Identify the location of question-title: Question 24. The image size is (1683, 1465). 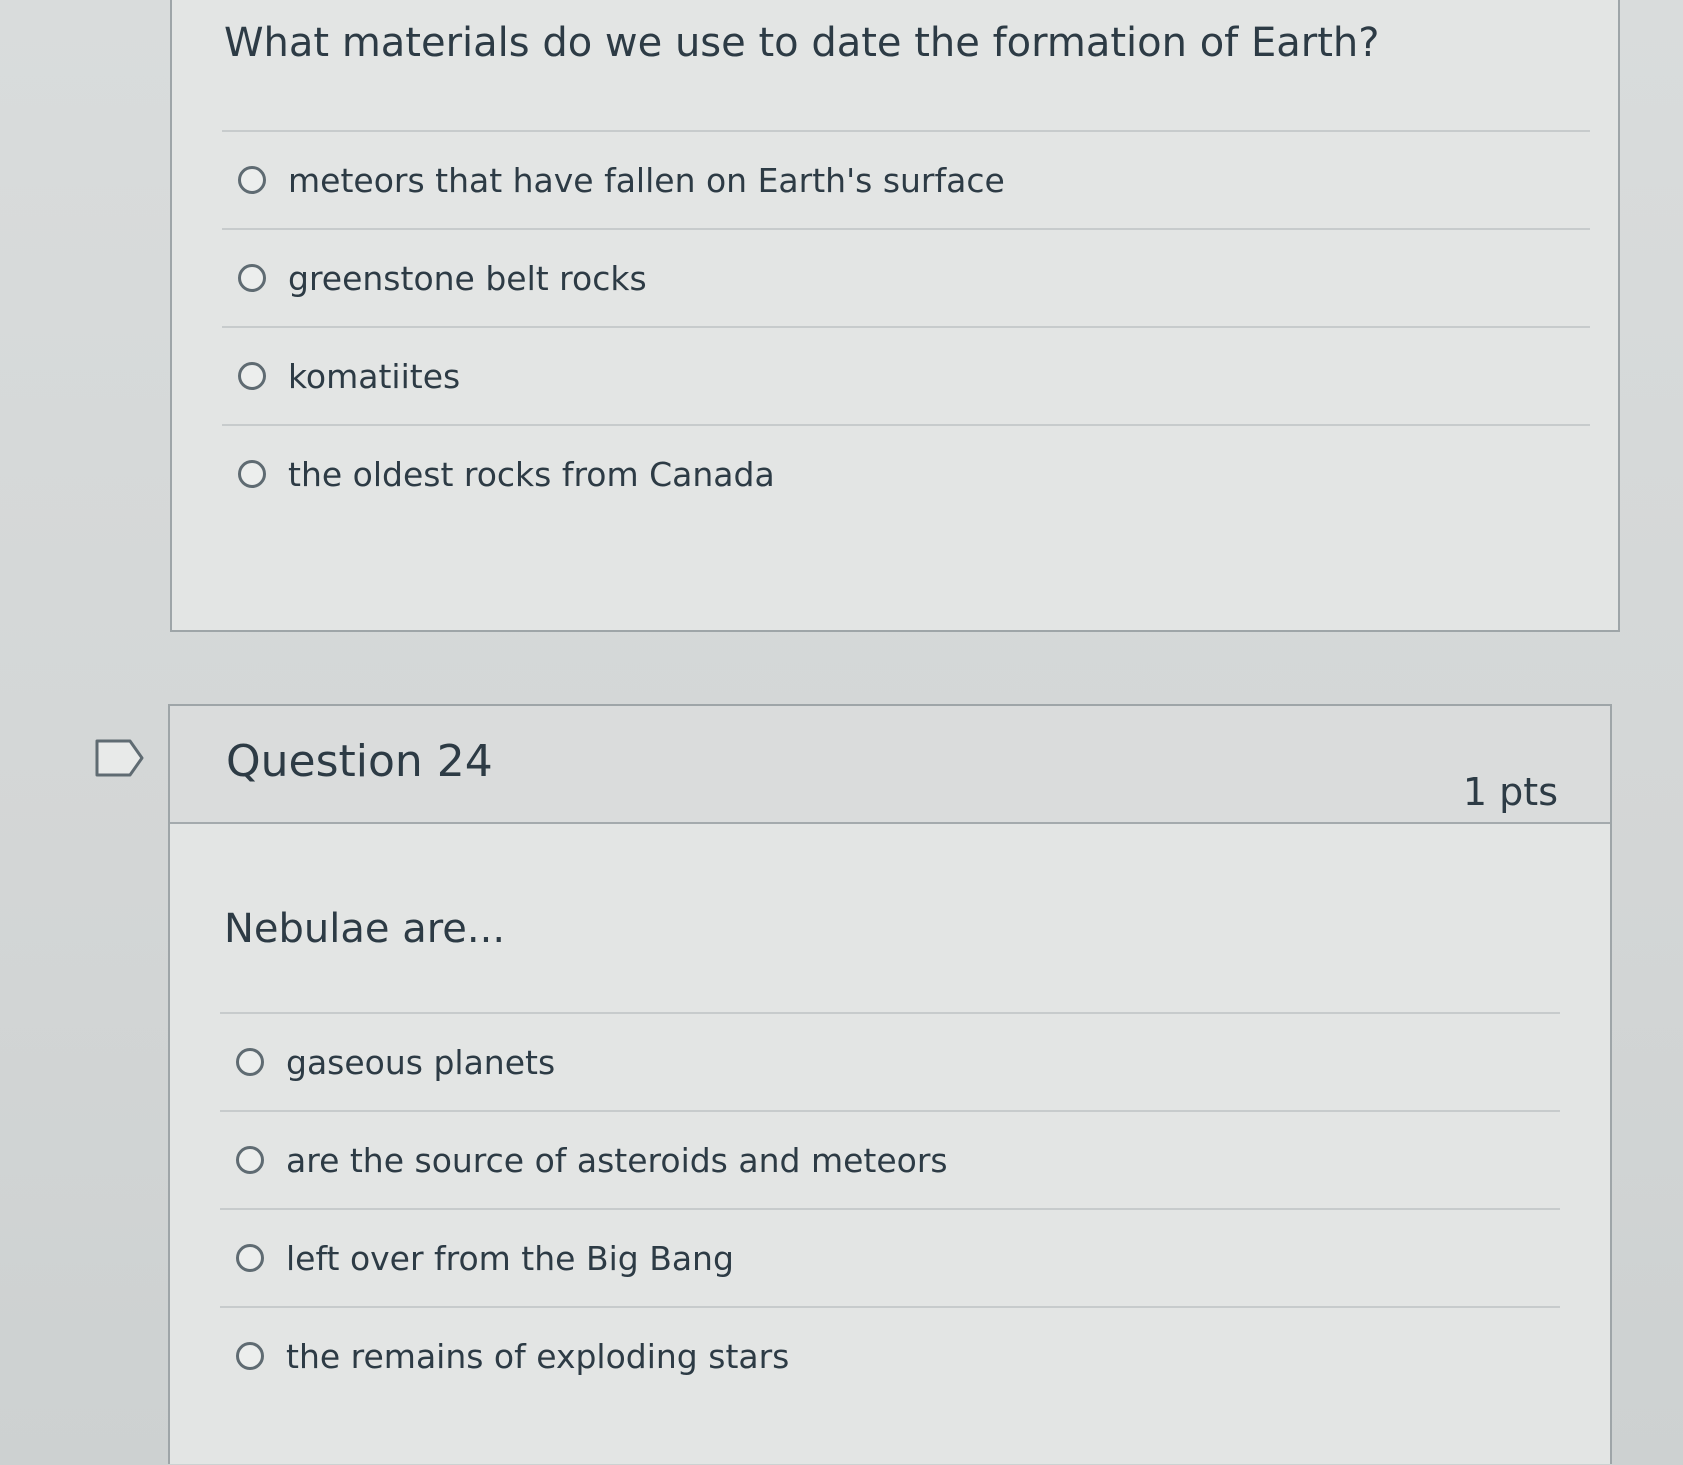
(359, 761).